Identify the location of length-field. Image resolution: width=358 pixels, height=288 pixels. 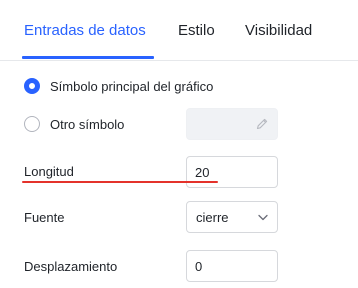
(232, 172).